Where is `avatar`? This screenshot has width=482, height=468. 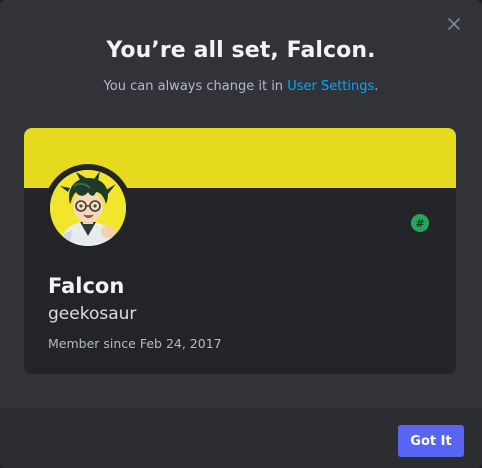
avatar is located at coordinates (88, 208).